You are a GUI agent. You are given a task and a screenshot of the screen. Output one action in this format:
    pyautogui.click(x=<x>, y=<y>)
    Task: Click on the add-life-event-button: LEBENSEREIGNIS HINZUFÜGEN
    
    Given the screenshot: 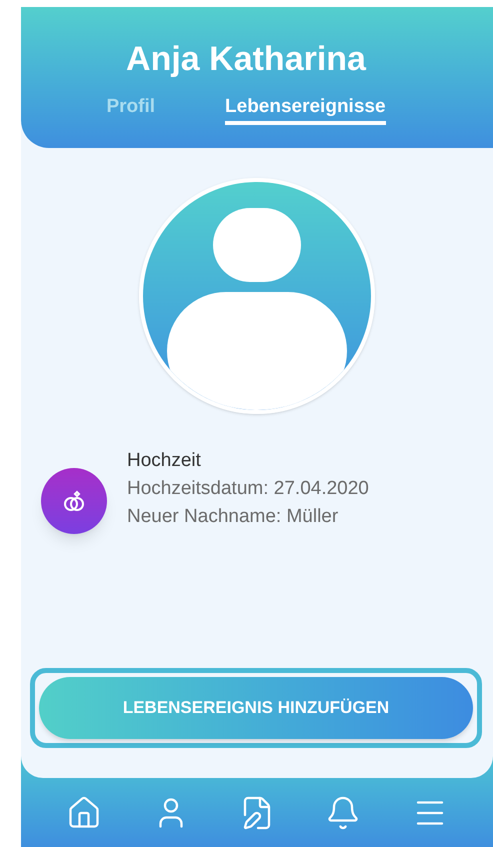 What is the action you would take?
    pyautogui.click(x=256, y=708)
    